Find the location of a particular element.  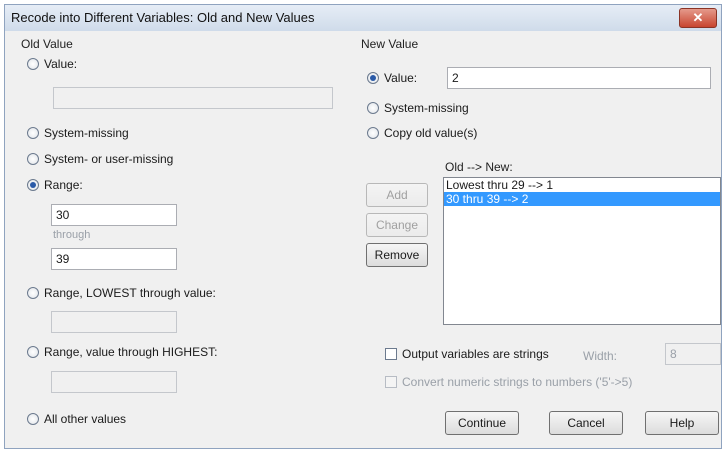

continue-button: Continue is located at coordinates (482, 423).